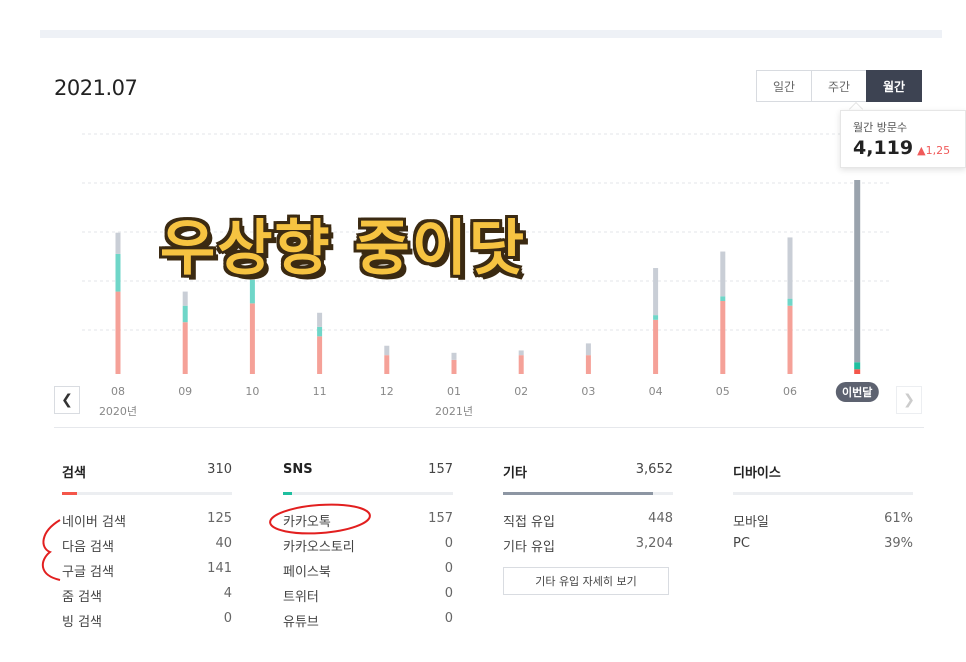 Image resolution: width=966 pixels, height=662 pixels. What do you see at coordinates (588, 523) in the screenshot?
I see `other-source-row: 직접 유입 448` at bounding box center [588, 523].